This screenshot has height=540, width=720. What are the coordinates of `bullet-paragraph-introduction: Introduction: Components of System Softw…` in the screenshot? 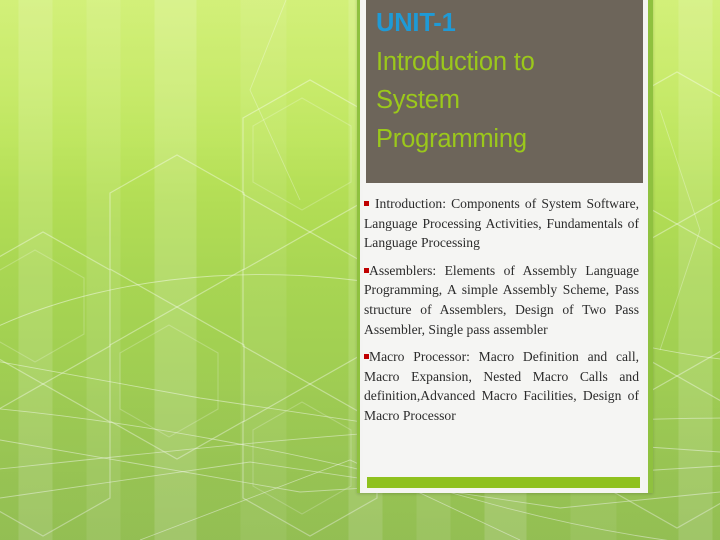 It's located at (501, 223).